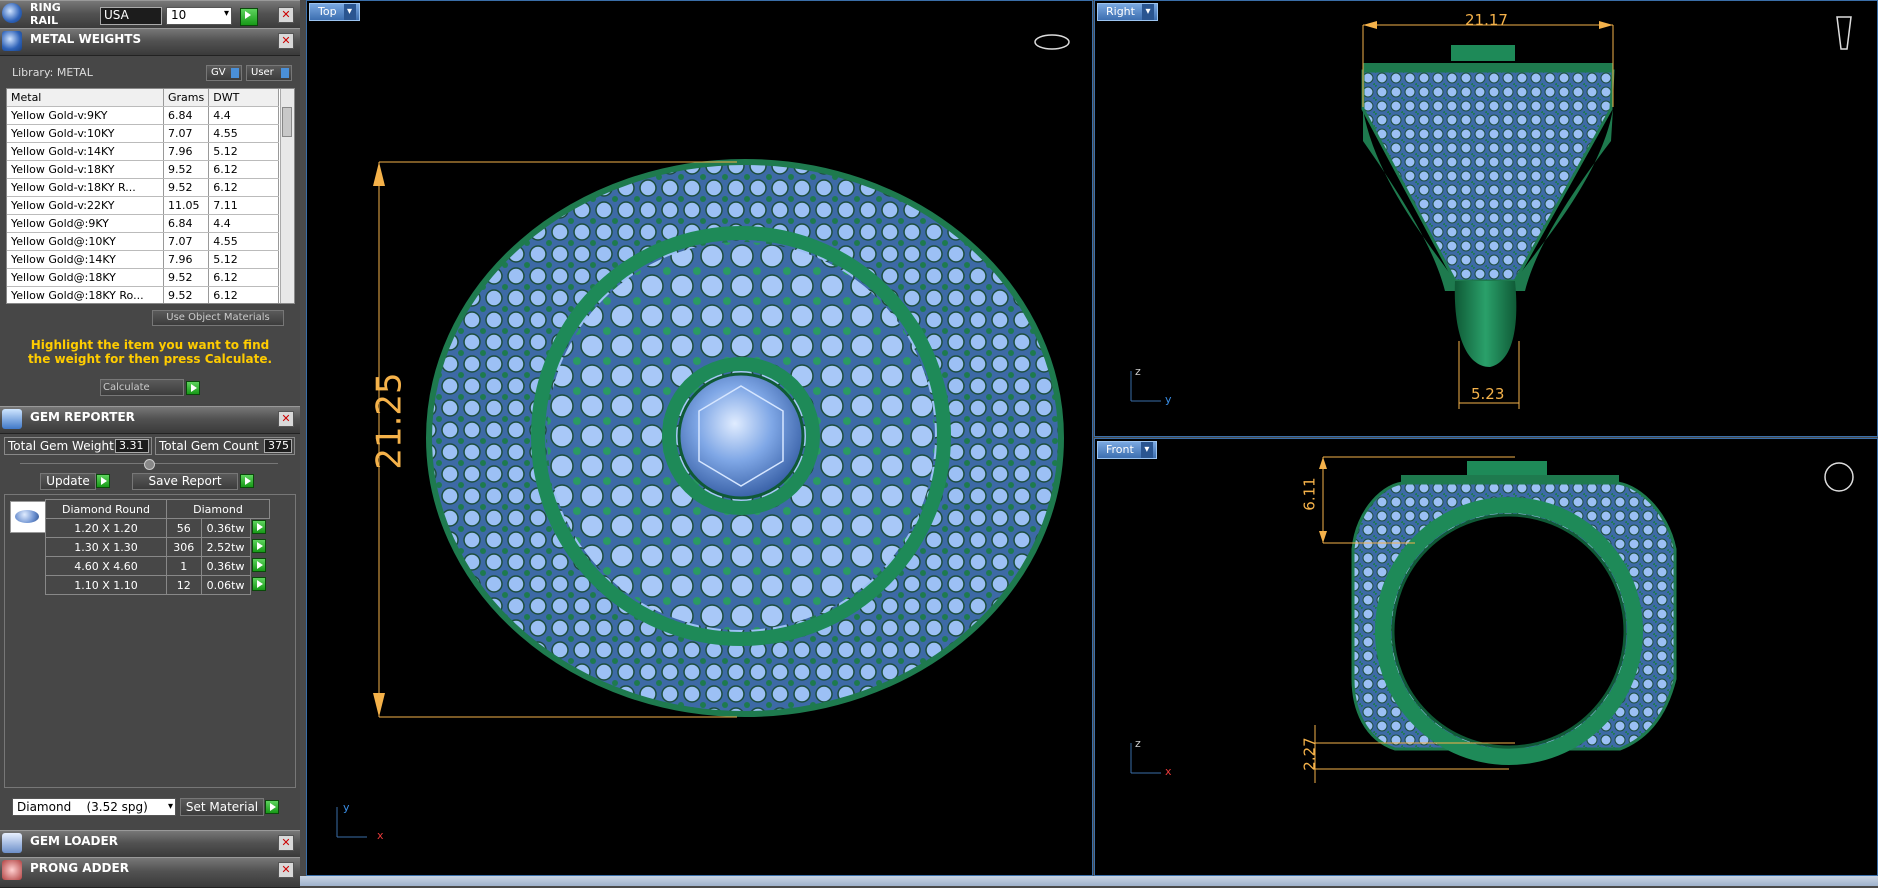 The width and height of the screenshot is (1878, 888). Describe the element at coordinates (79, 868) in the screenshot. I see `prong-adder-title: PRONG ADDER` at that location.